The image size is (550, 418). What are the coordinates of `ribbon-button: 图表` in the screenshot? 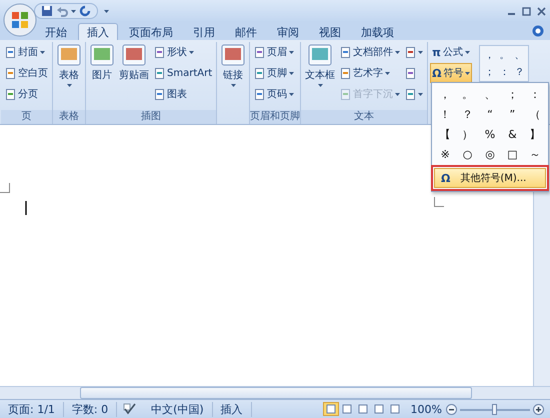 It's located at (183, 94).